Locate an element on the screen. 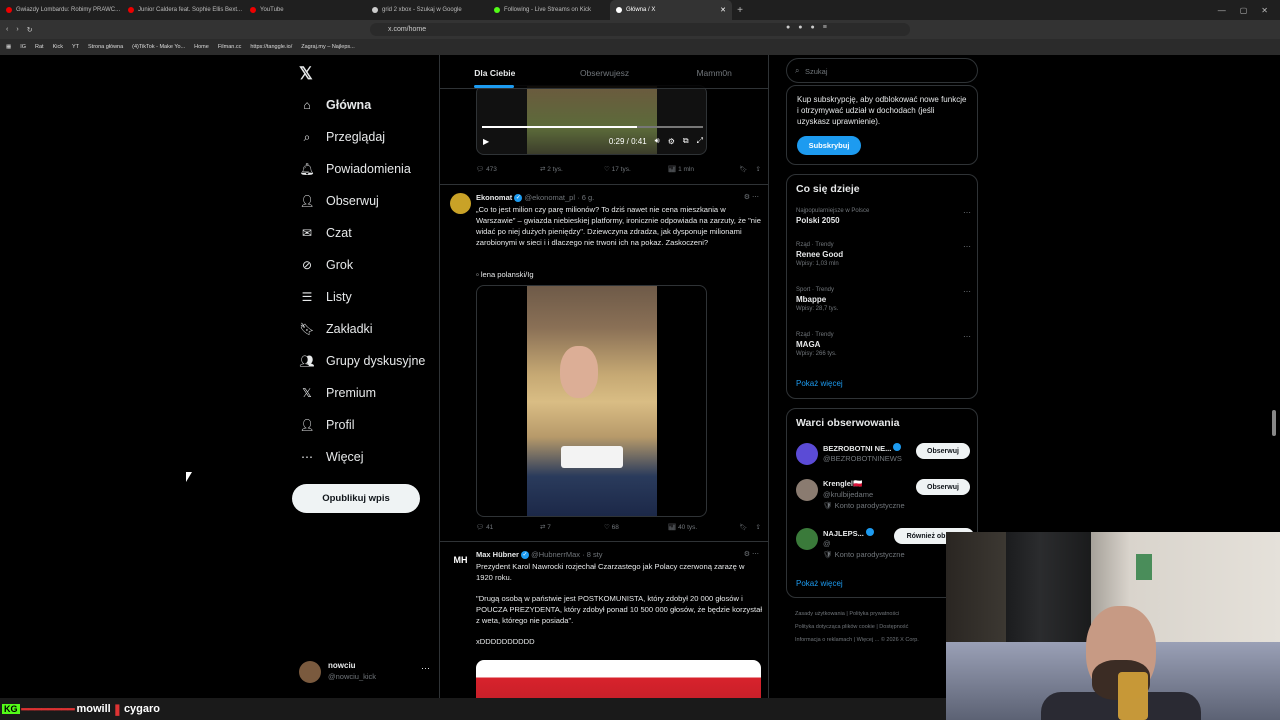  bookmark: IG is located at coordinates (23, 47).